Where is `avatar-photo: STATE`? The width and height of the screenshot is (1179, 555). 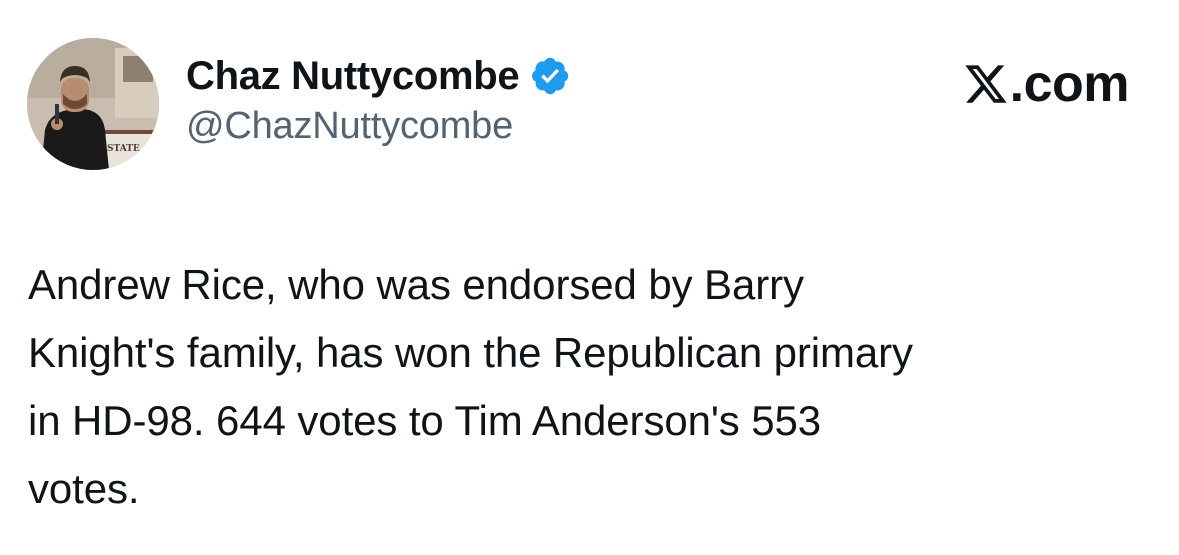
avatar-photo: STATE is located at coordinates (93, 104).